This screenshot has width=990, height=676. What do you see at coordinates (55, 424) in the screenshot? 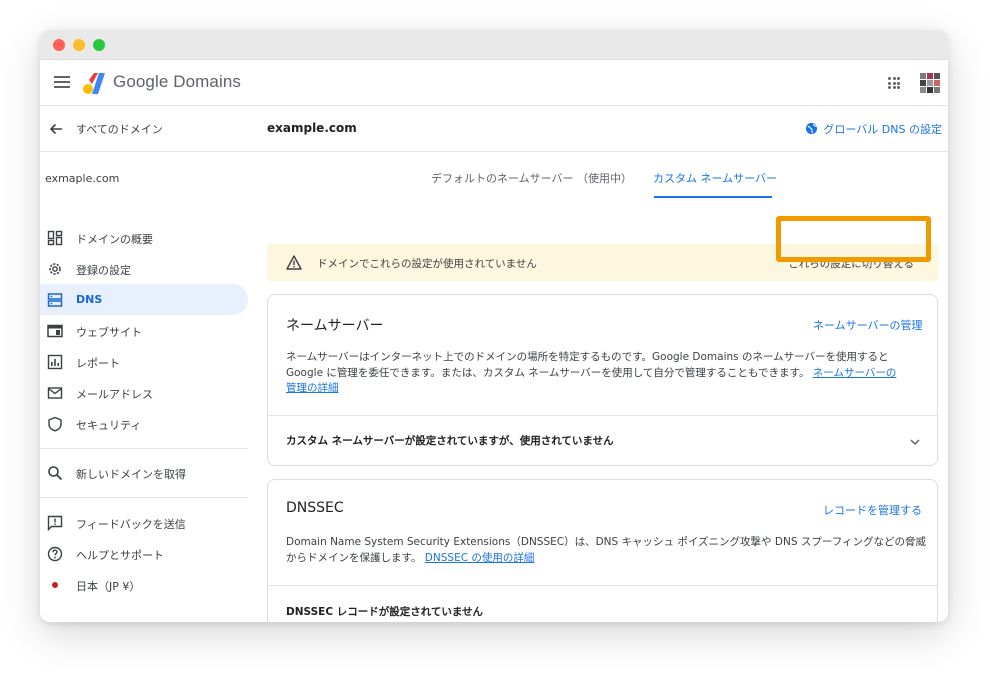
I see `shield-icon` at bounding box center [55, 424].